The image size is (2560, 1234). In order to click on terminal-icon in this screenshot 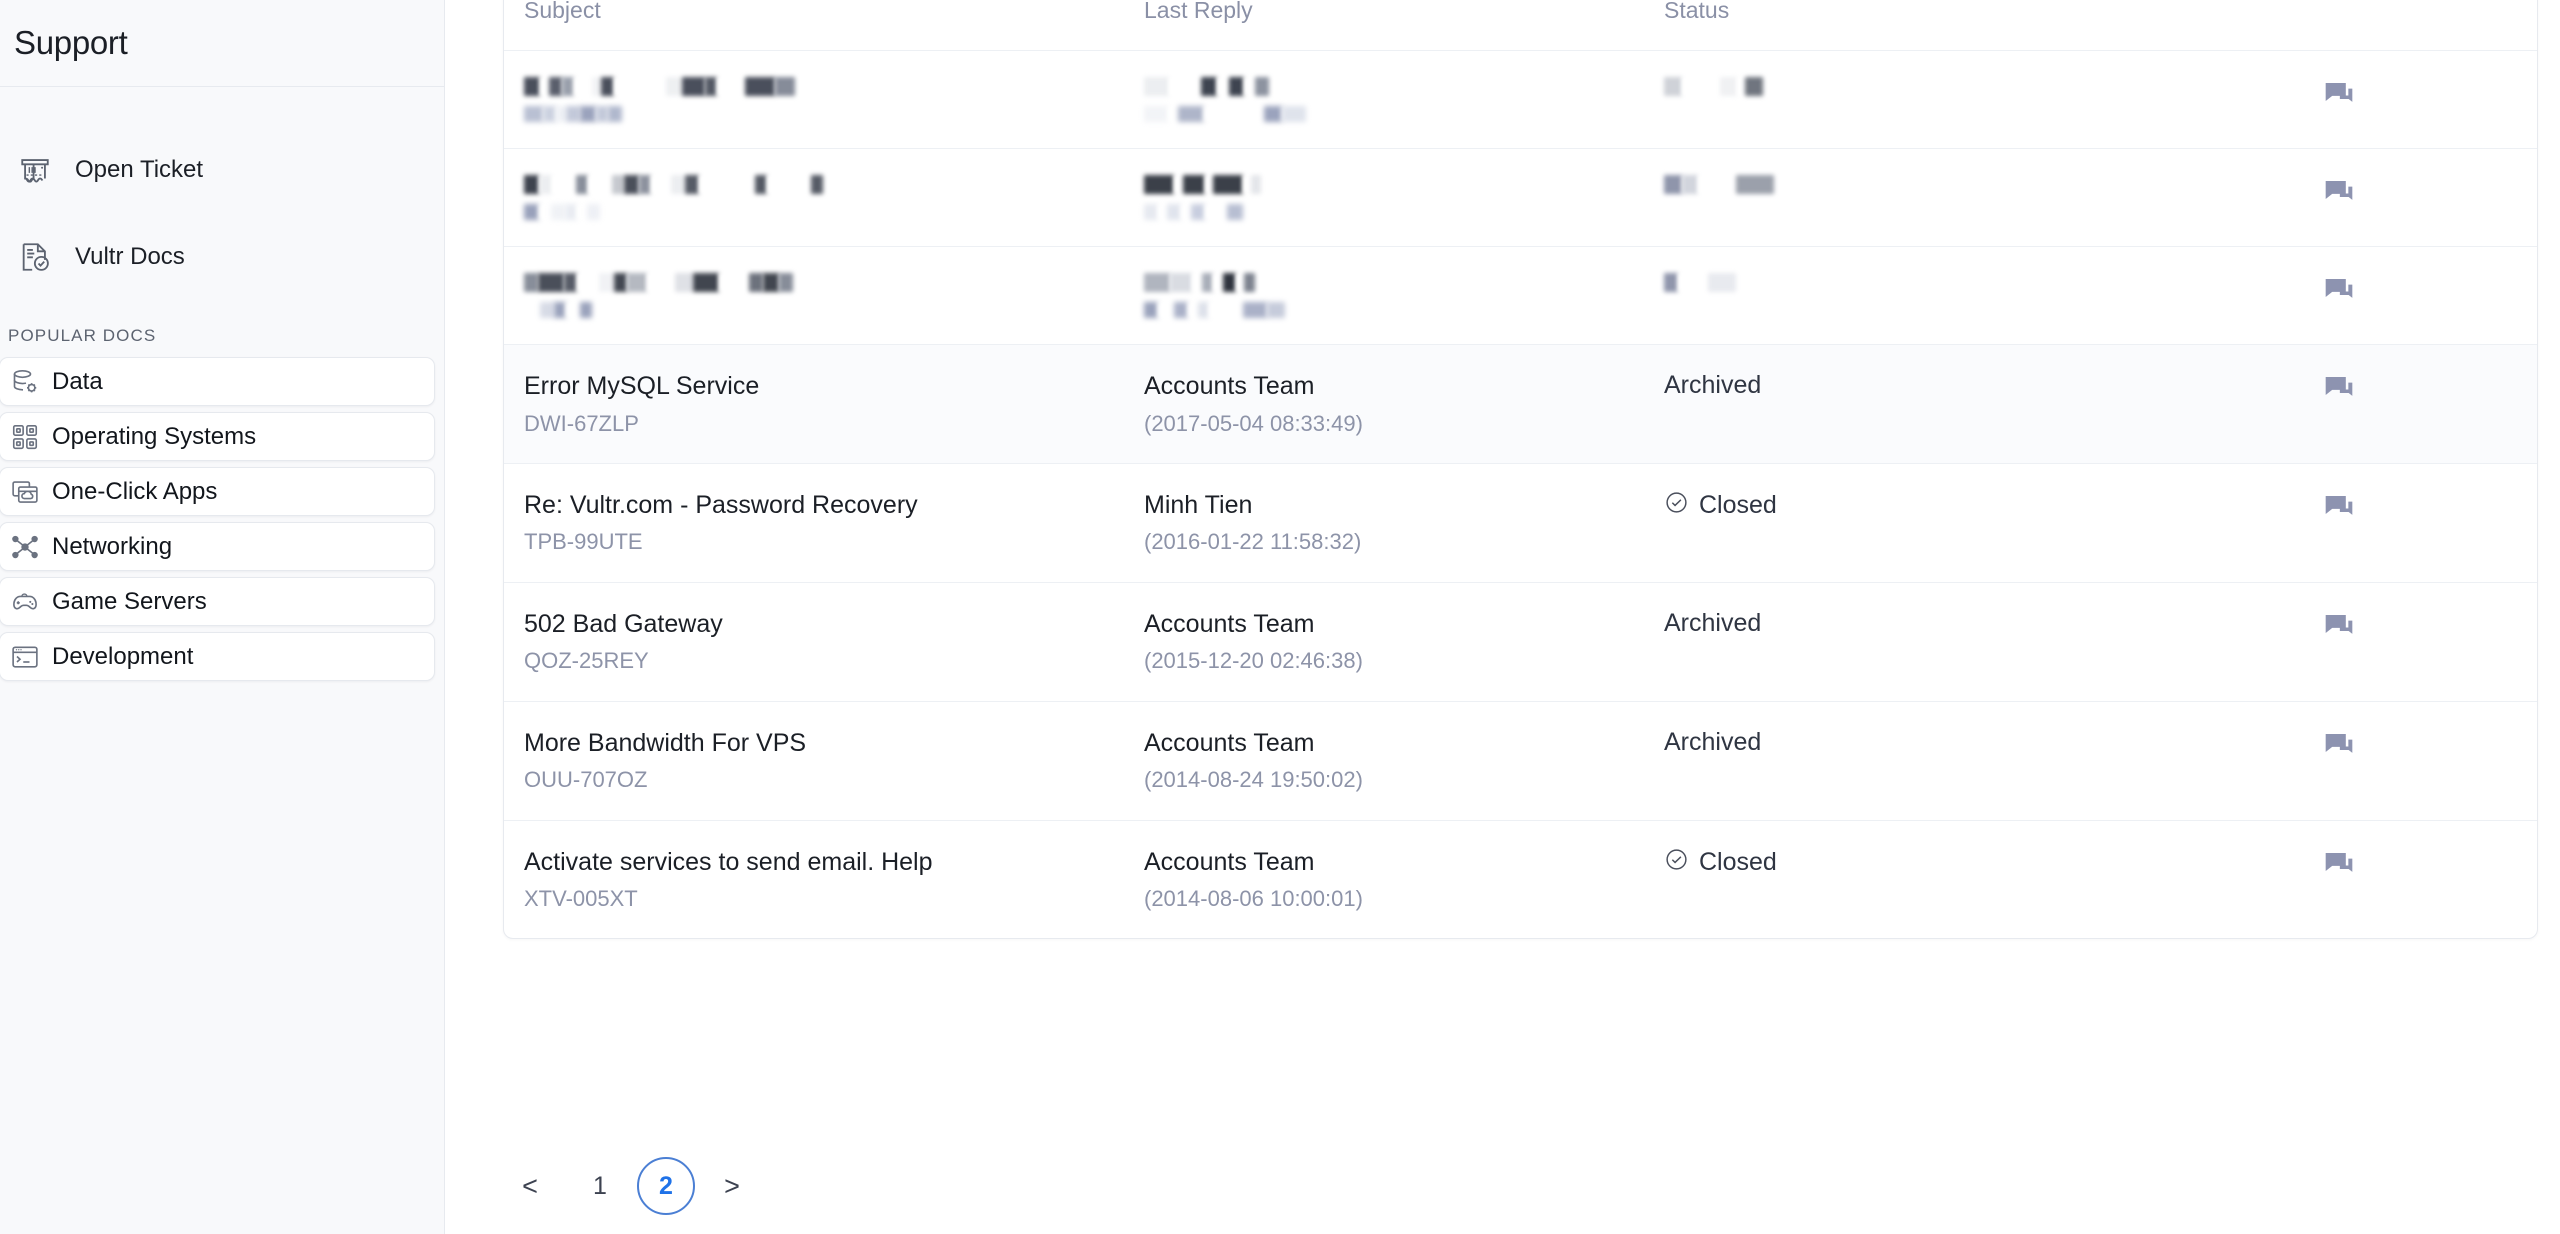, I will do `click(25, 657)`.